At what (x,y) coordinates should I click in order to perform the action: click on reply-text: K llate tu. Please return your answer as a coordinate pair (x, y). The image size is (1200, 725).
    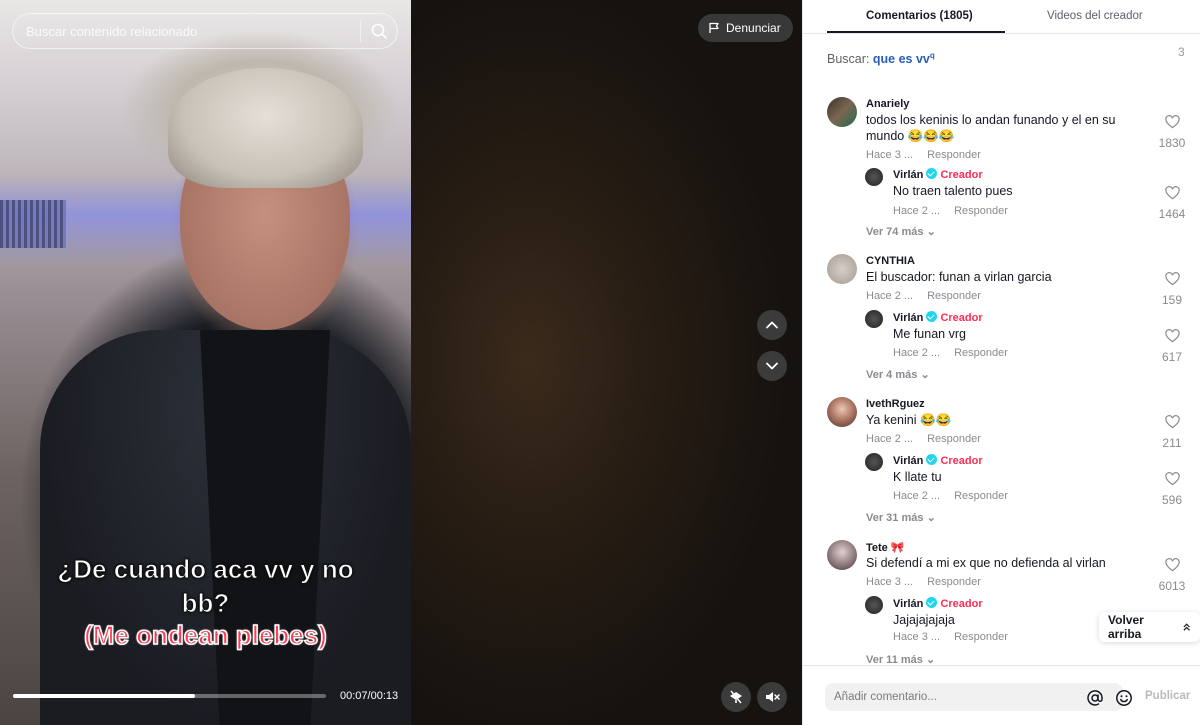
    Looking at the image, I should click on (917, 477).